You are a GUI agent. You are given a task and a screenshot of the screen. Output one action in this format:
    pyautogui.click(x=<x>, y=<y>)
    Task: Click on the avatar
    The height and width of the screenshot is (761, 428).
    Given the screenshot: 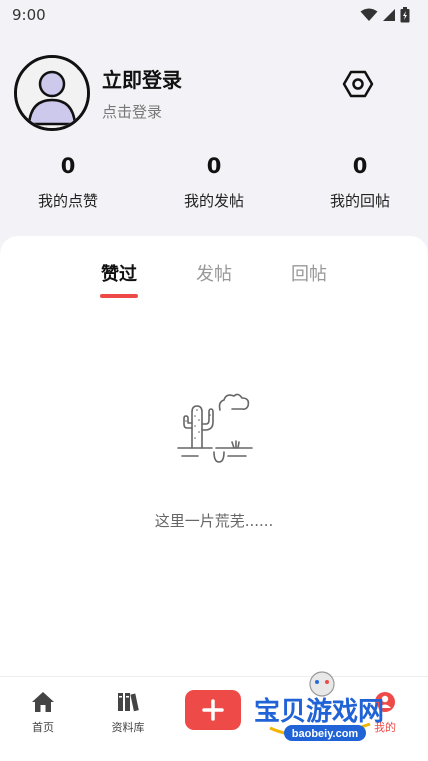 What is the action you would take?
    pyautogui.click(x=52, y=93)
    